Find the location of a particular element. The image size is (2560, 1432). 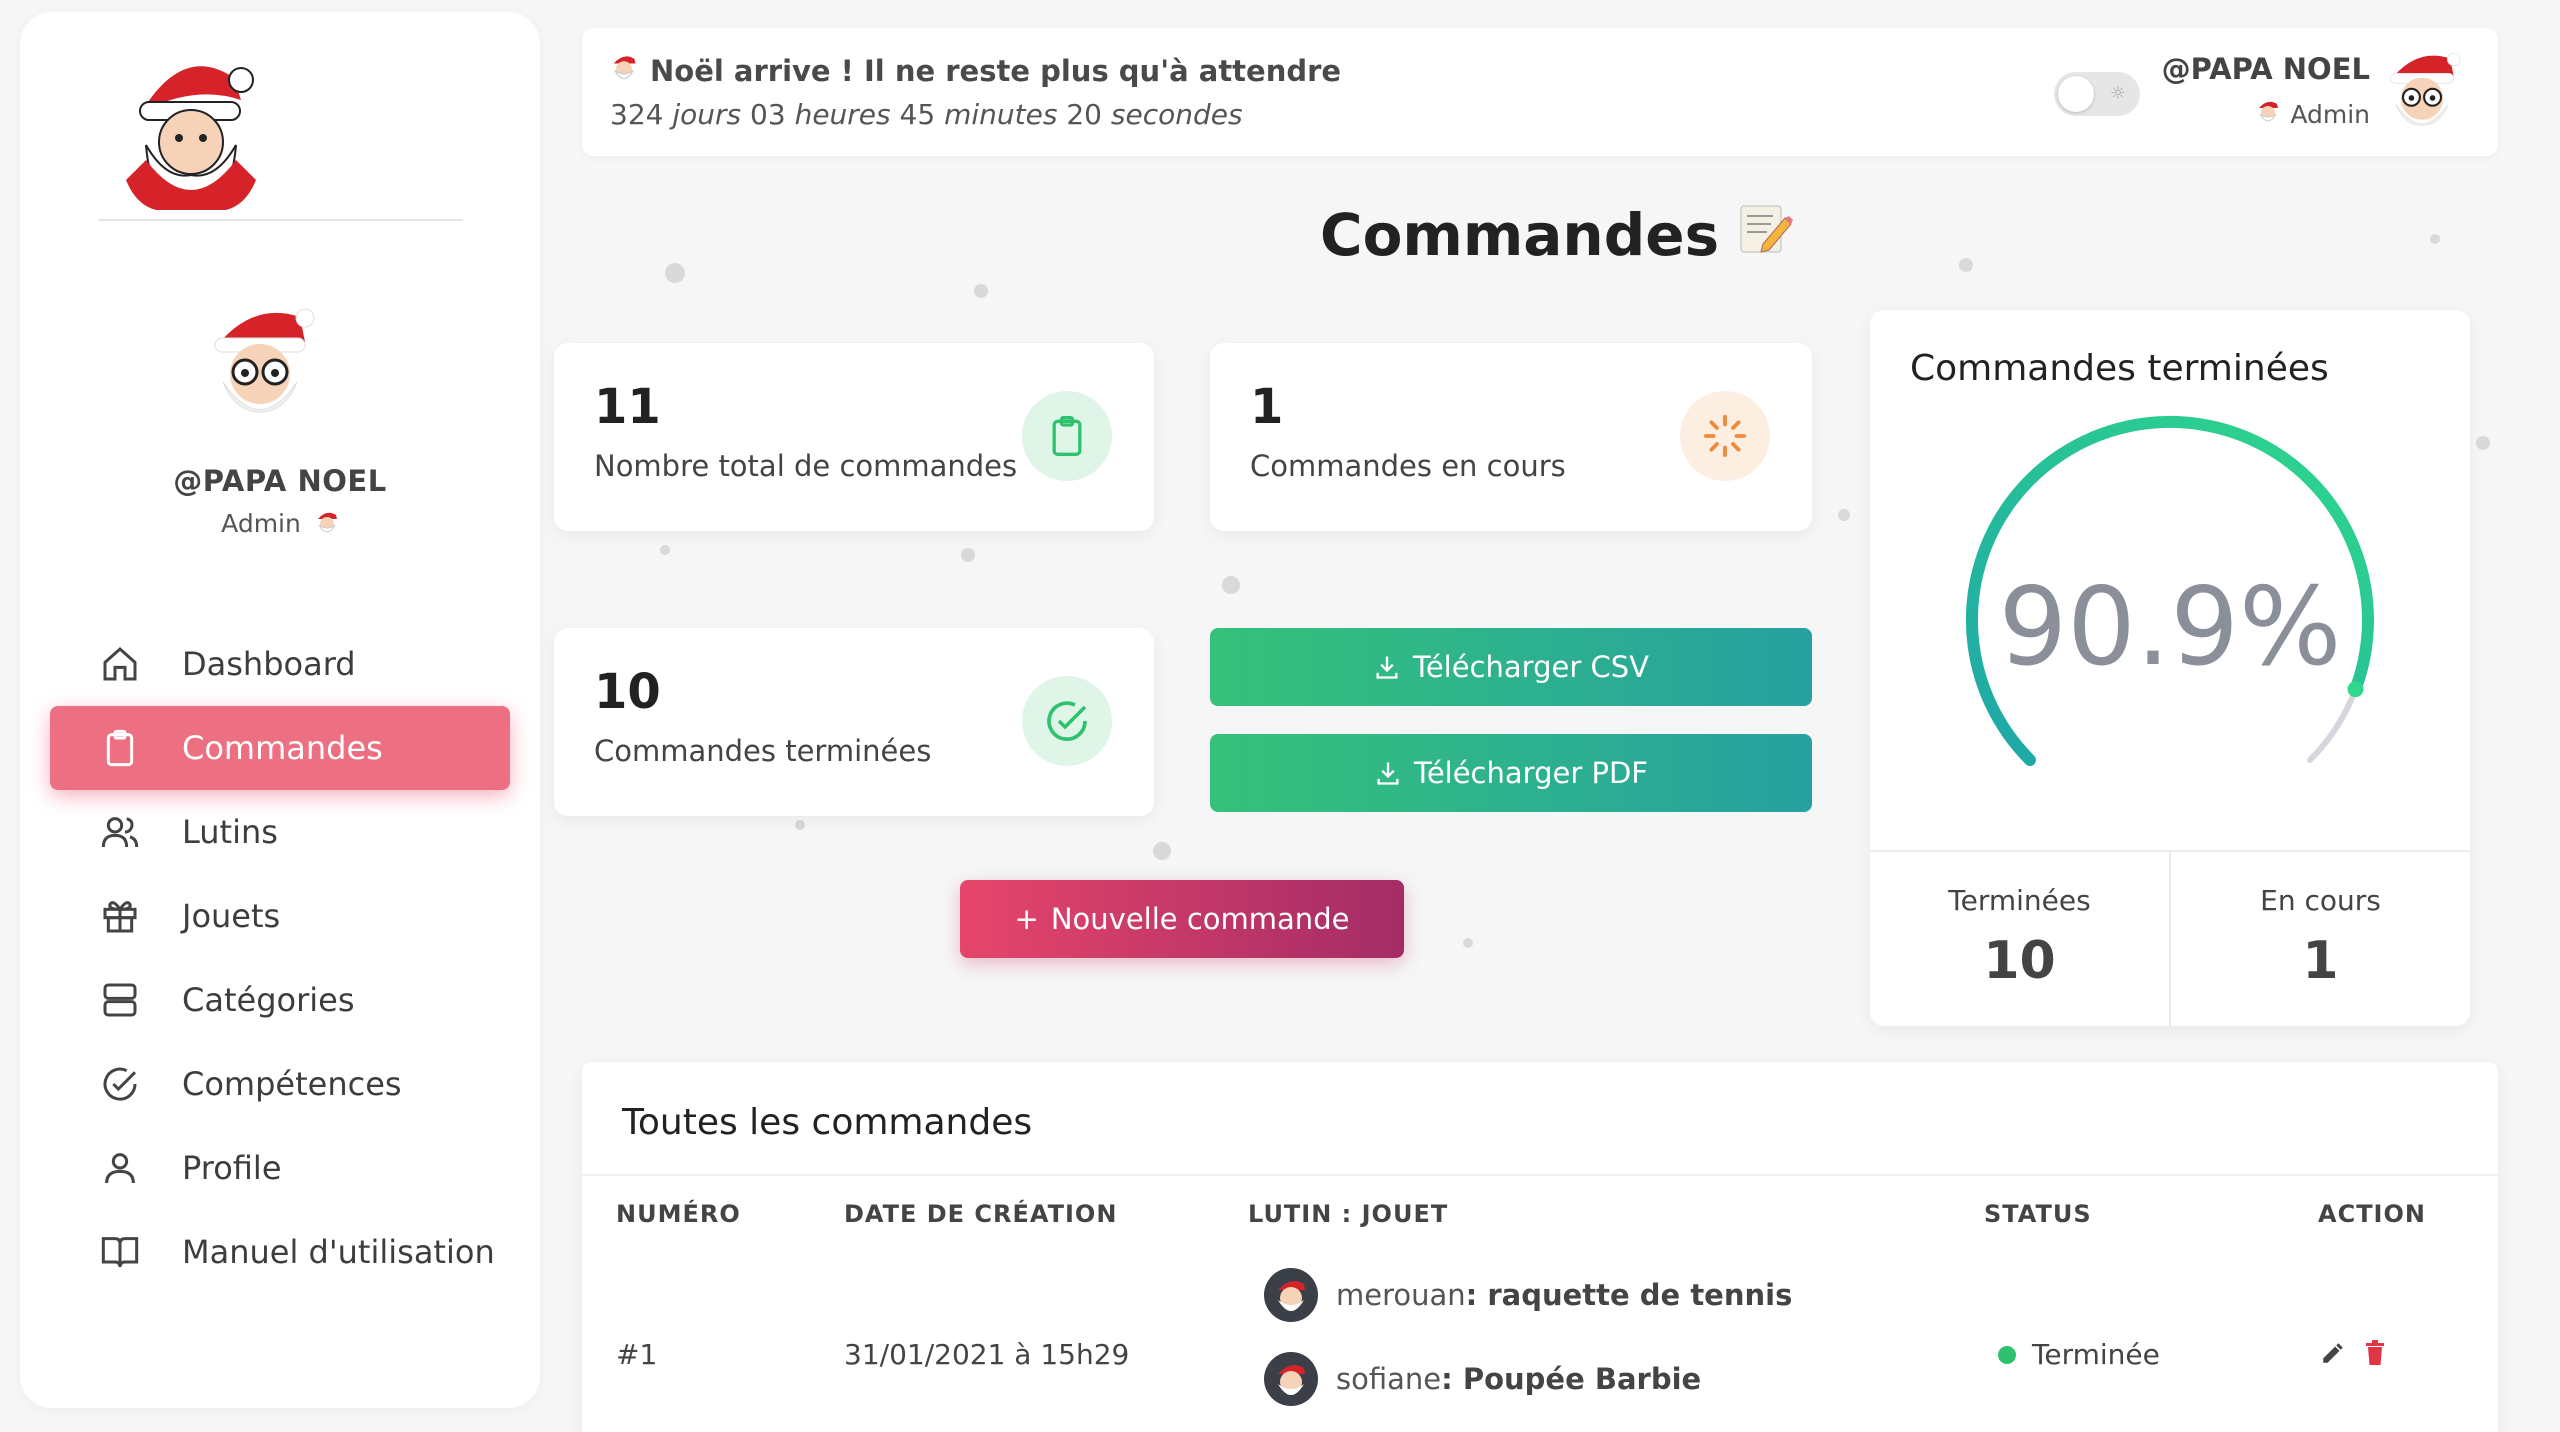

sidebar-item-competences: Compétences is located at coordinates (280, 1084).